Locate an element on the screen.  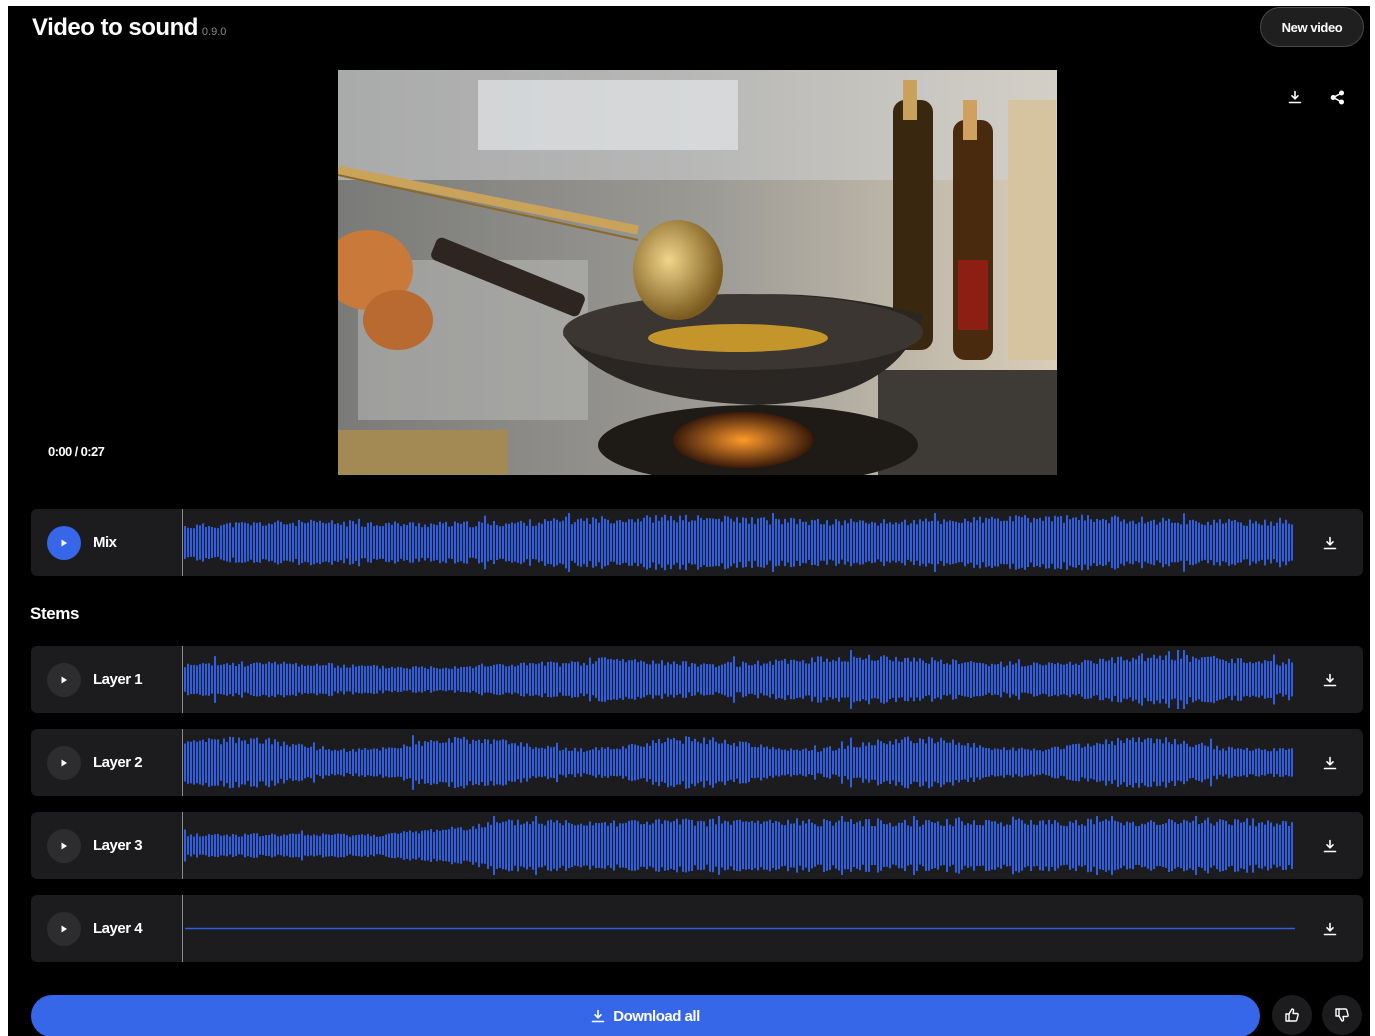
mix-label: Mix is located at coordinates (105, 542).